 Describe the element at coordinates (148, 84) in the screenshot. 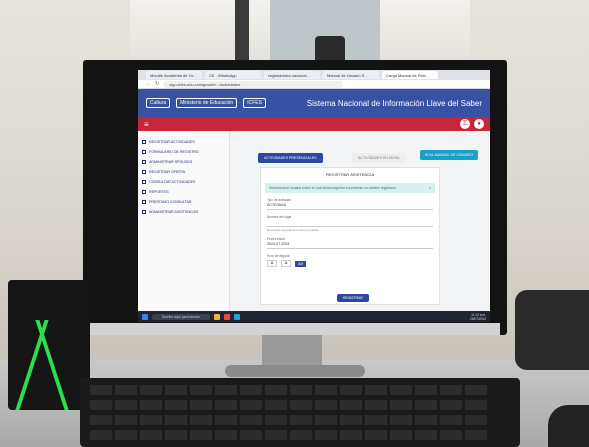

I see `back-icon: ←` at that location.